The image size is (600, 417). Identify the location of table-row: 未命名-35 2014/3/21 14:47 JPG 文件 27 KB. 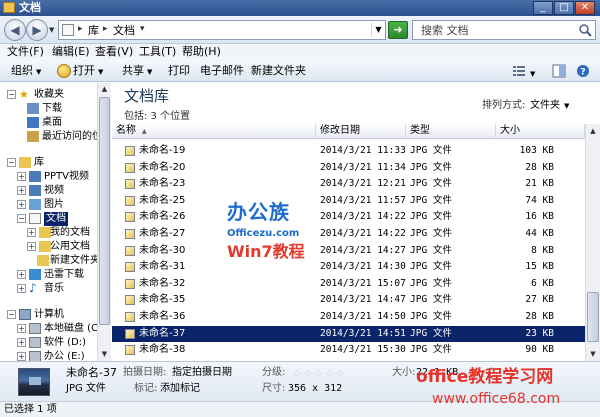
(348, 300).